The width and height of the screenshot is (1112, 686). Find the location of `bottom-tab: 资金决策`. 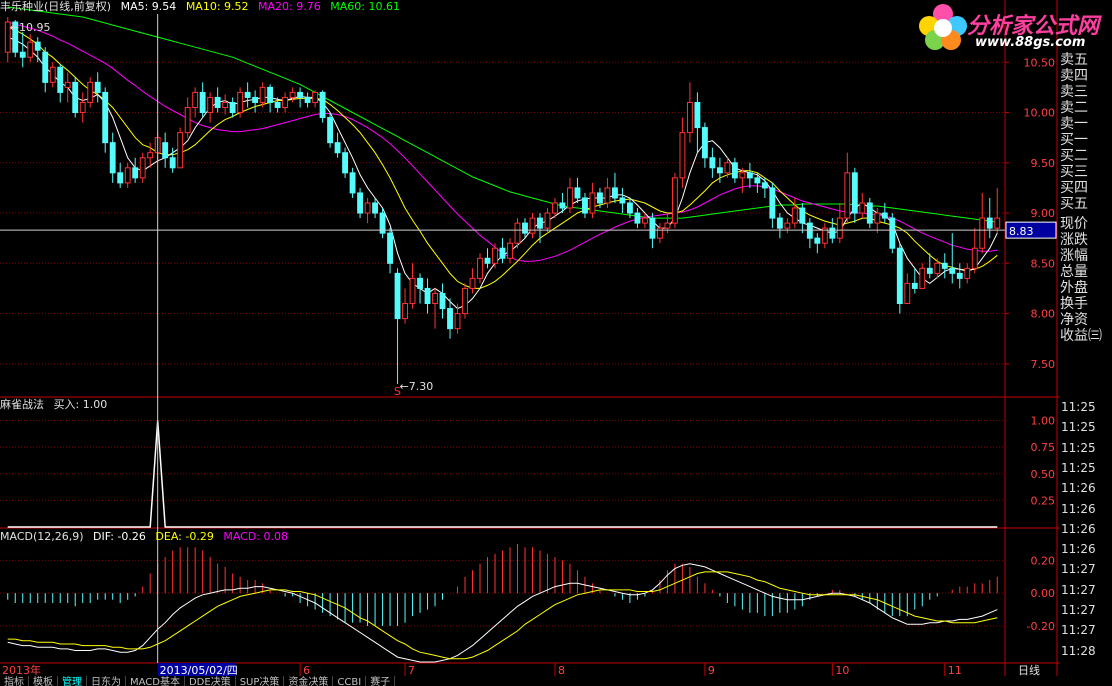

bottom-tab: 资金决策 is located at coordinates (309, 681).